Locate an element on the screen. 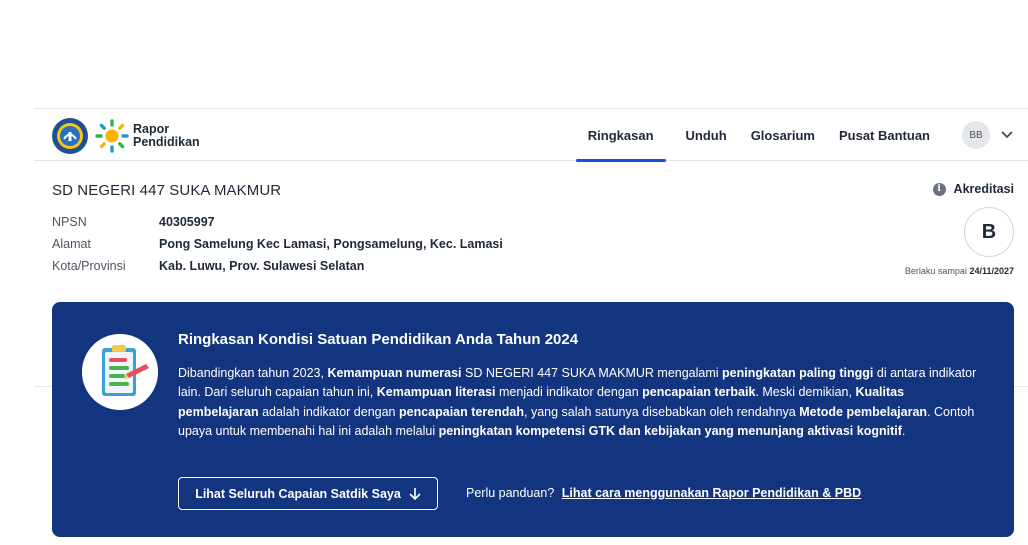 This screenshot has height=545, width=1028. report-clipboard-icon is located at coordinates (120, 372).